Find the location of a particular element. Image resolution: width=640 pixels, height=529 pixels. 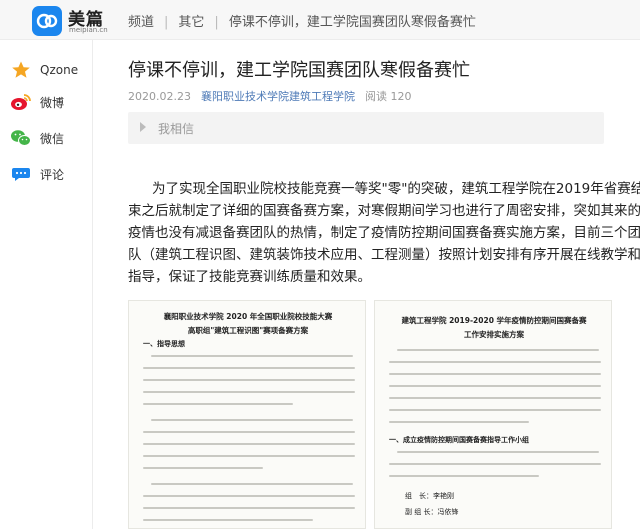

doc-left-heading-2: 高职组"建筑工程识图"赛项备赛方案 is located at coordinates (248, 330).